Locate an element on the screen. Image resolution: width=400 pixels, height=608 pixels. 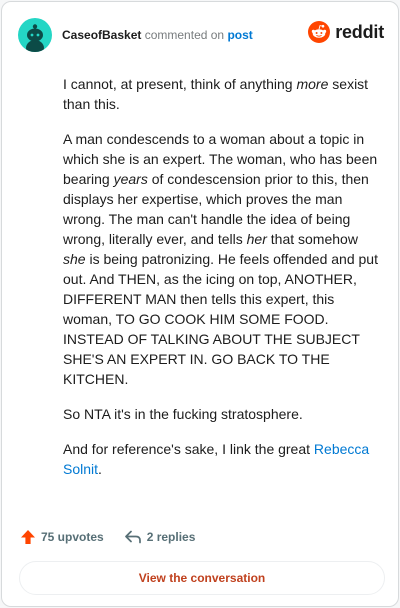
comment-meta: CaseofBasket commented on post is located at coordinates (157, 35).